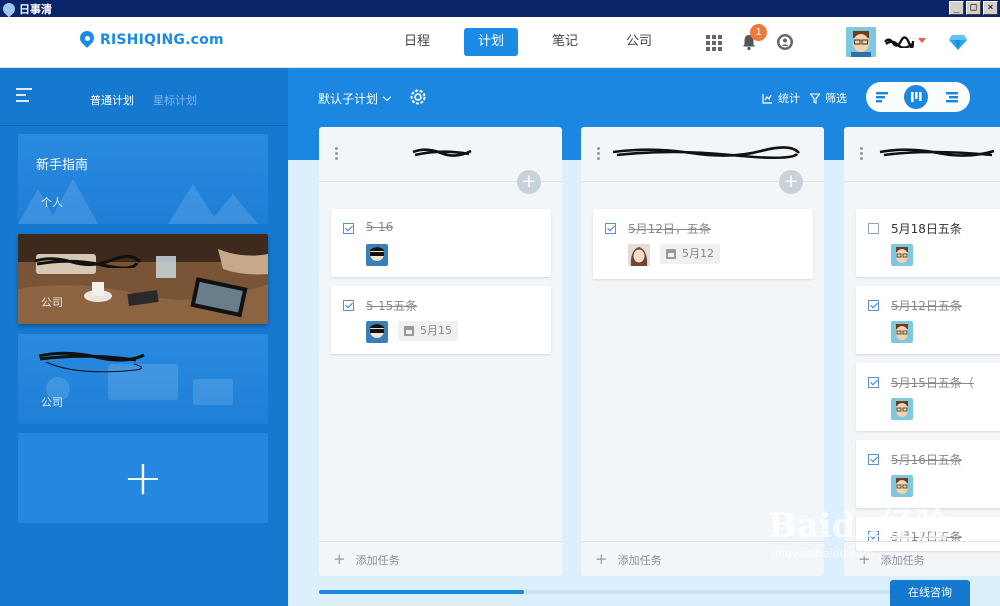 This screenshot has height=606, width=1000. I want to click on close-button: ×, so click(990, 8).